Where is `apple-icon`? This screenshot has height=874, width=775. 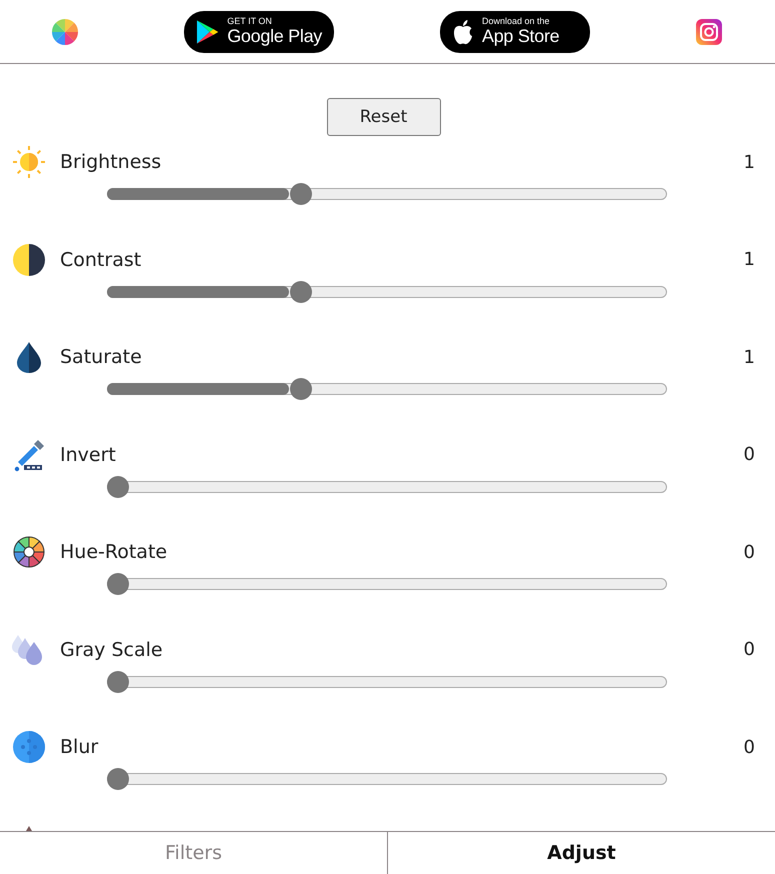 apple-icon is located at coordinates (463, 31).